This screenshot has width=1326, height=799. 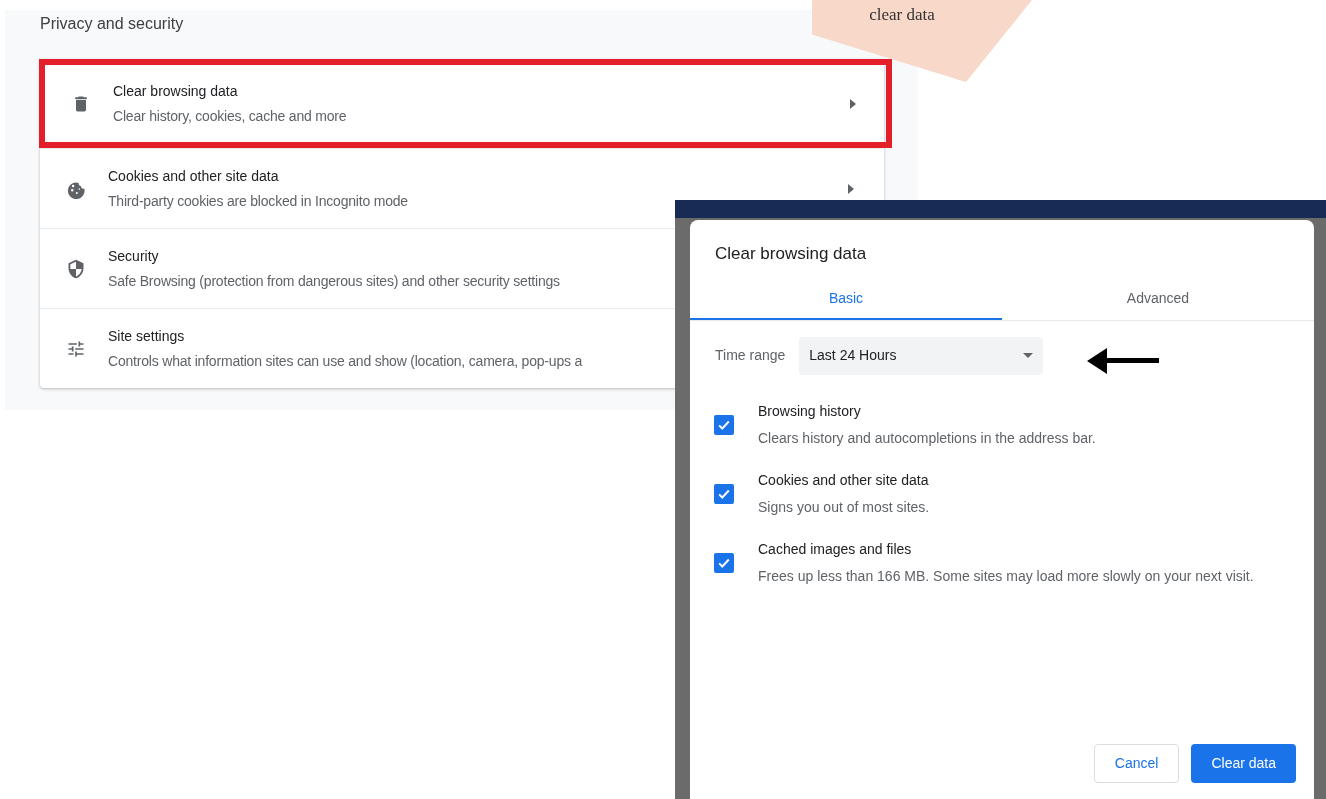 What do you see at coordinates (921, 355) in the screenshot?
I see `time-range-dropdown: Last 24 Hours` at bounding box center [921, 355].